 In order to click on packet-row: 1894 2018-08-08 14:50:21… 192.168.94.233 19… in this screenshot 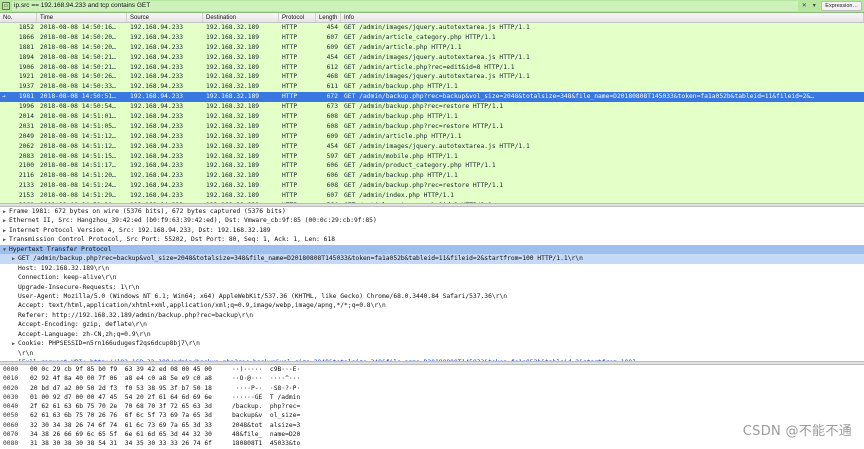, I will do `click(432, 57)`.